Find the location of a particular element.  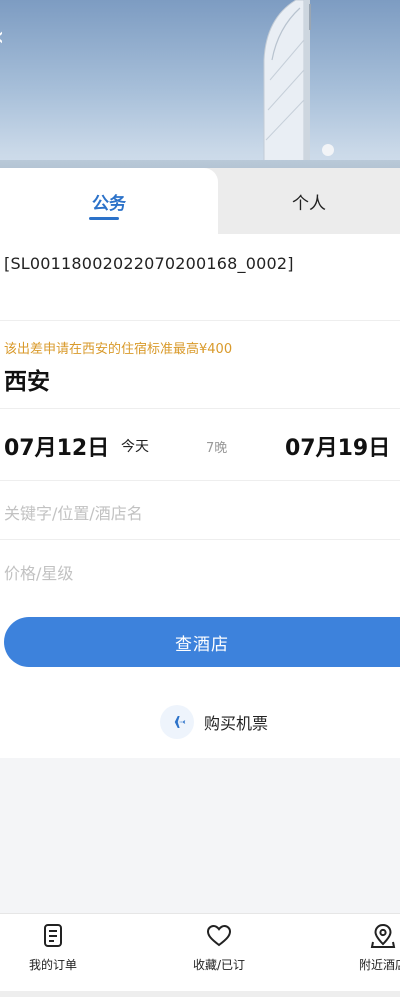

nav-favorites-label: 收藏/已订 is located at coordinates (219, 965).